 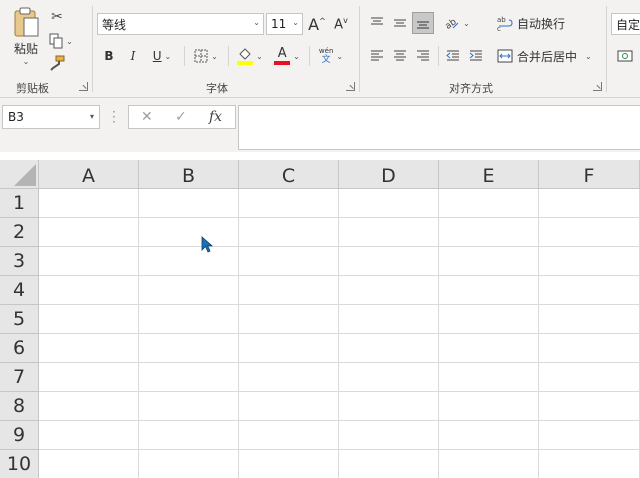 What do you see at coordinates (89, 435) in the screenshot?
I see `cell-a9` at bounding box center [89, 435].